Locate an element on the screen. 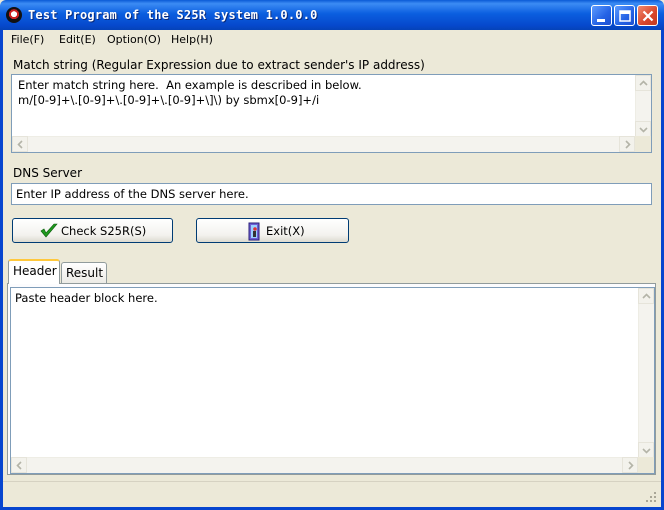 This screenshot has height=510, width=664. tab-result-label: Result is located at coordinates (85, 273).